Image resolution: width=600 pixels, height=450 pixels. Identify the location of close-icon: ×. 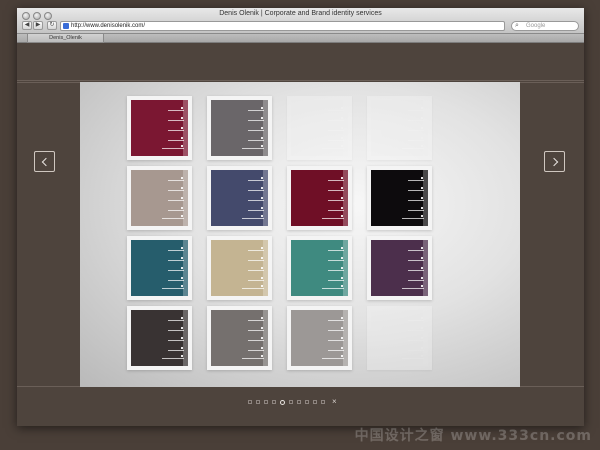
(334, 402).